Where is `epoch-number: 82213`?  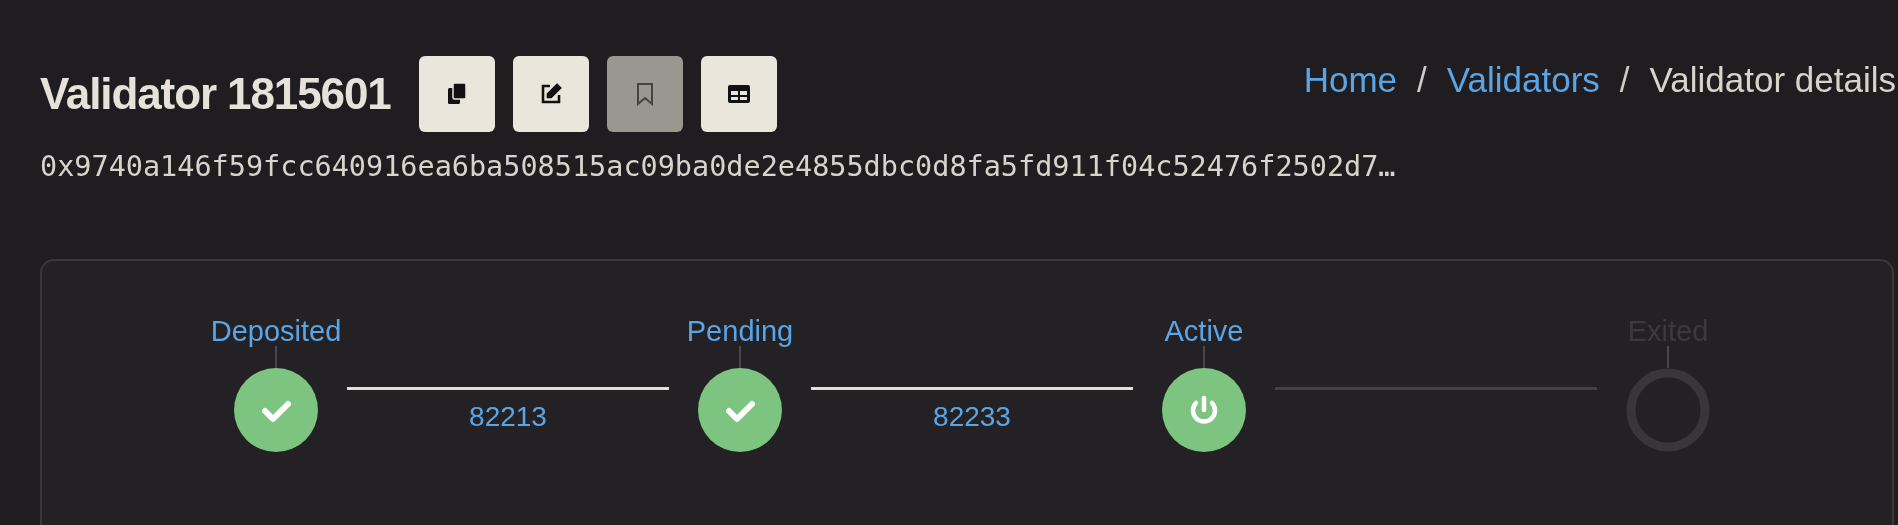
epoch-number: 82213 is located at coordinates (508, 416).